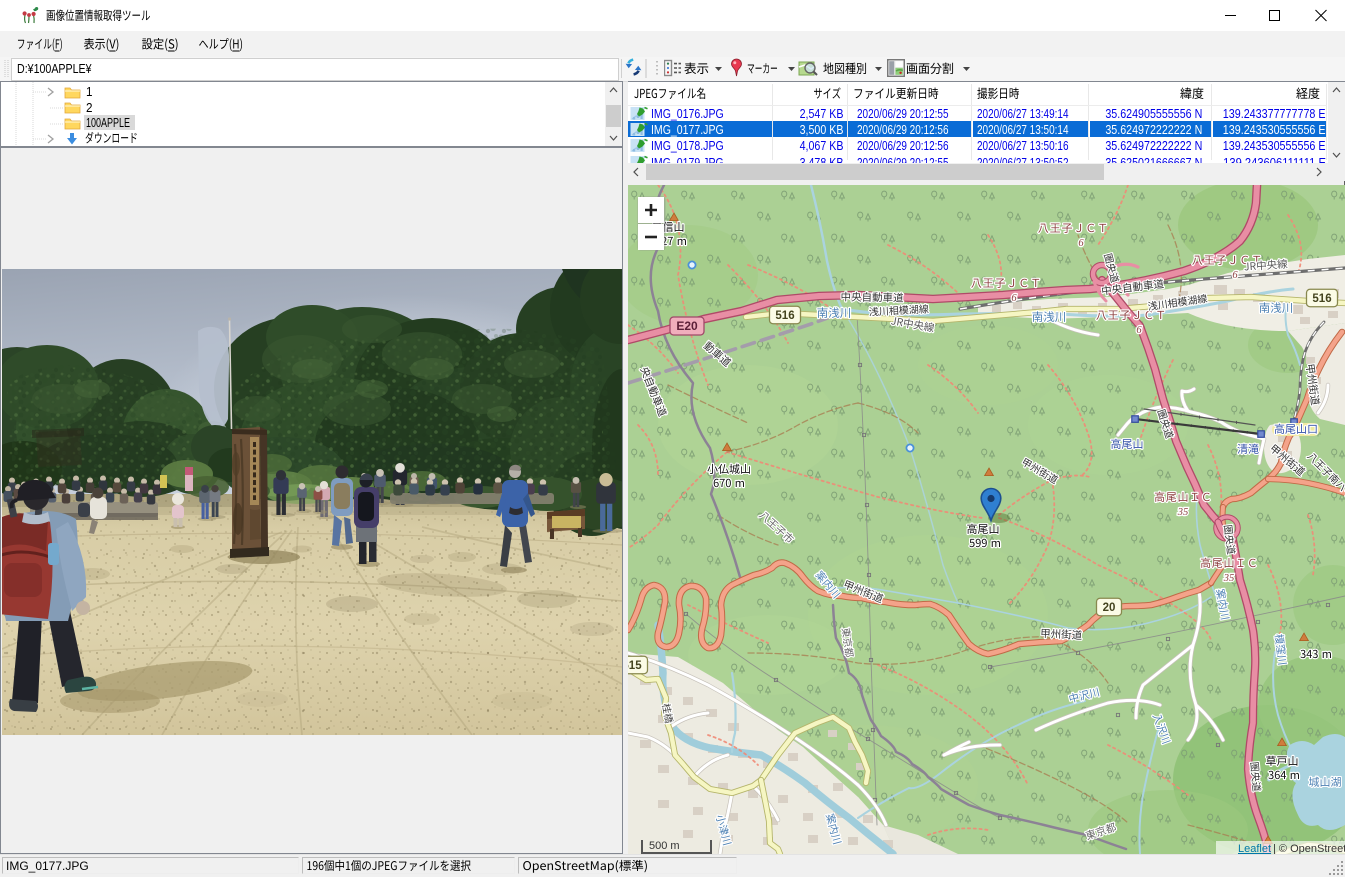 The height and width of the screenshot is (877, 1345). Describe the element at coordinates (635, 666) in the screenshot. I see `svg-text: 515` at that location.